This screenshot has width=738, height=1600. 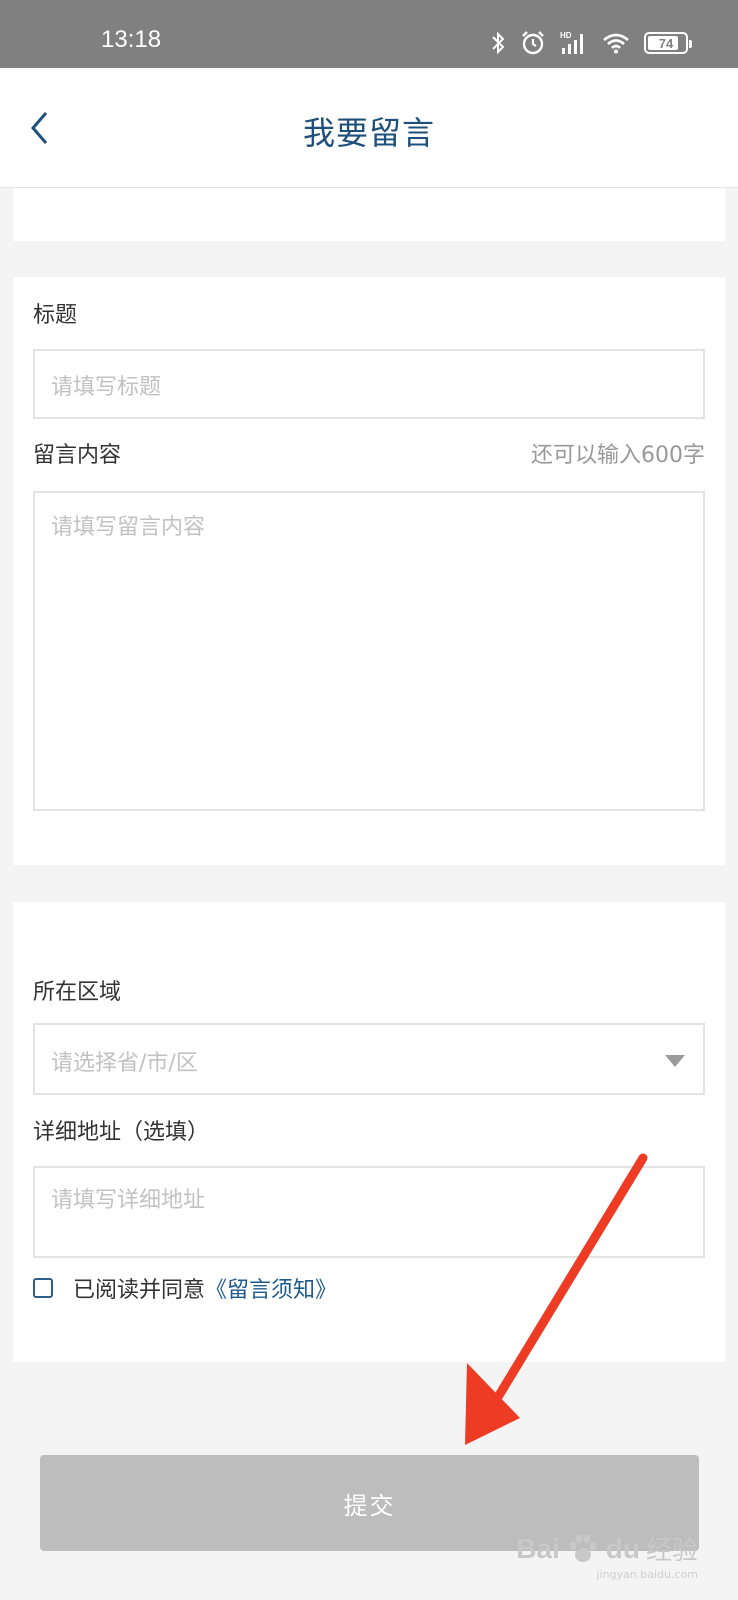 I want to click on page-title: 我要留言, so click(x=368, y=133).